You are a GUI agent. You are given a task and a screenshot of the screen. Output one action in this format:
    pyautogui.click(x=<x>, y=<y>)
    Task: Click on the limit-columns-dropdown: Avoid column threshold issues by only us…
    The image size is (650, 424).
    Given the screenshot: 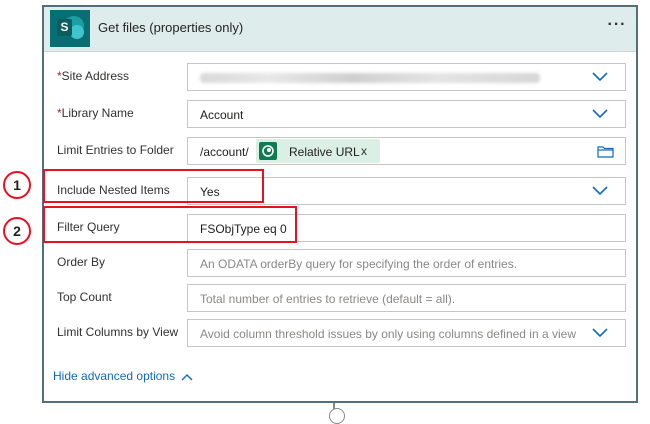 What is the action you would take?
    pyautogui.click(x=406, y=333)
    